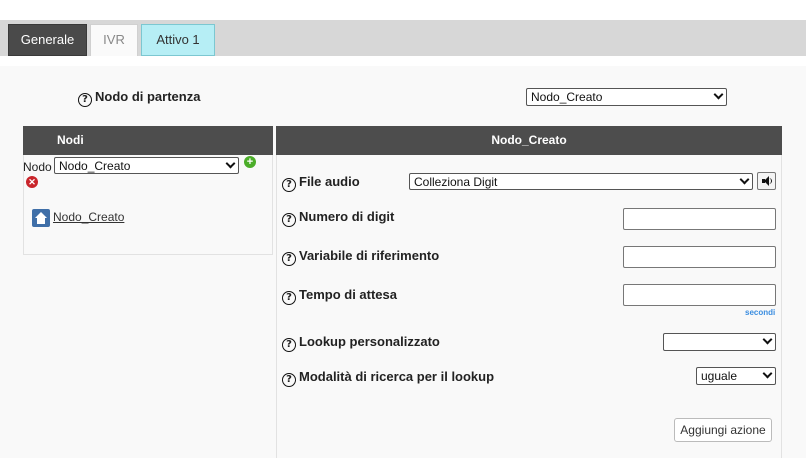  Describe the element at coordinates (369, 341) in the screenshot. I see `lookup-label-text: Lookup personalizzato` at that location.